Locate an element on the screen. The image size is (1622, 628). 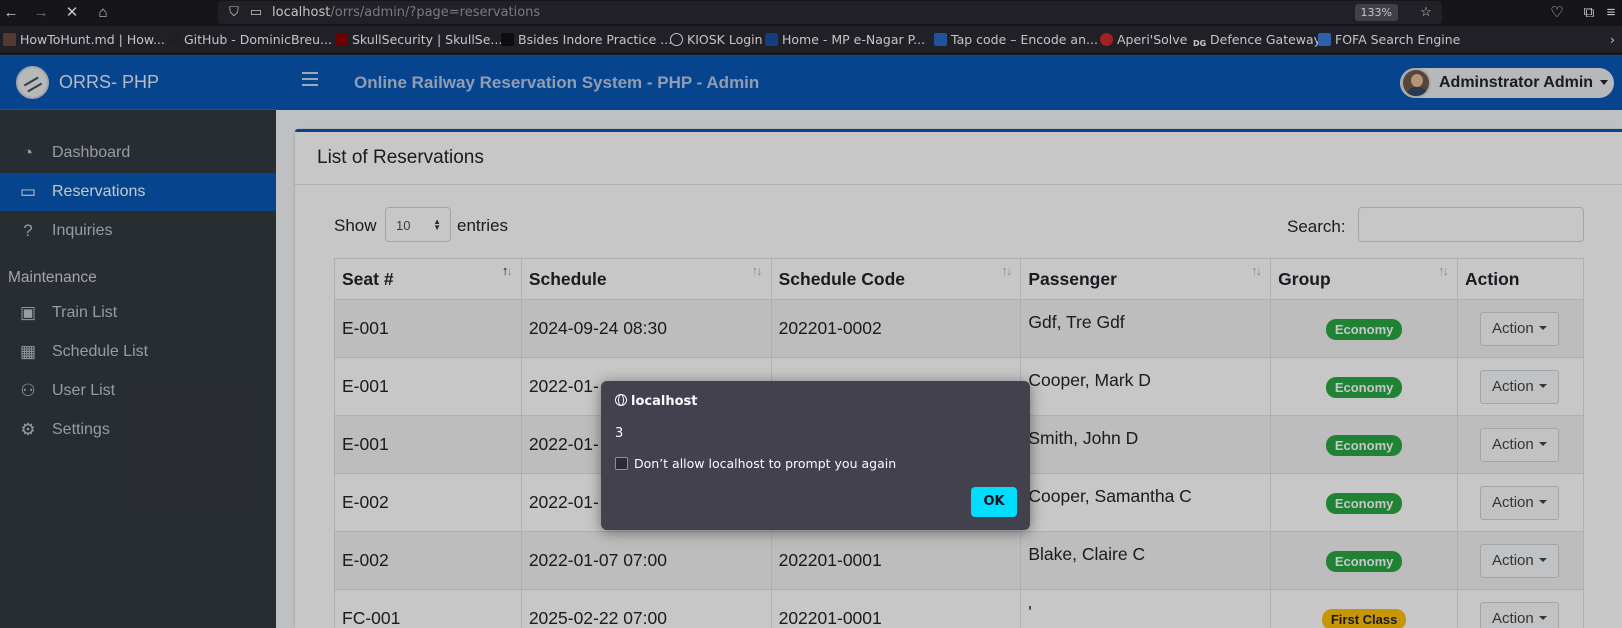
dialog-origin: localhost is located at coordinates (656, 401).